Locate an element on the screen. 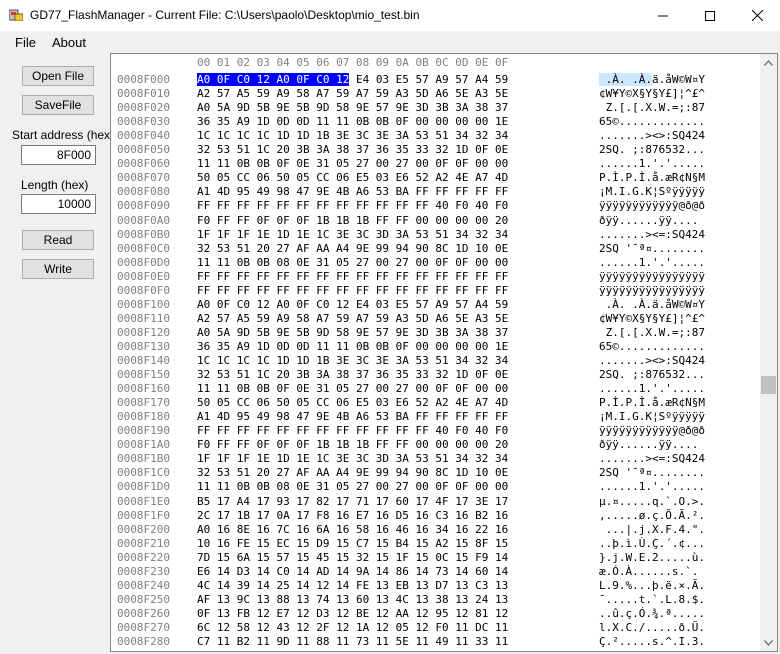  selected-ascii: .À. .À. is located at coordinates (625, 79).